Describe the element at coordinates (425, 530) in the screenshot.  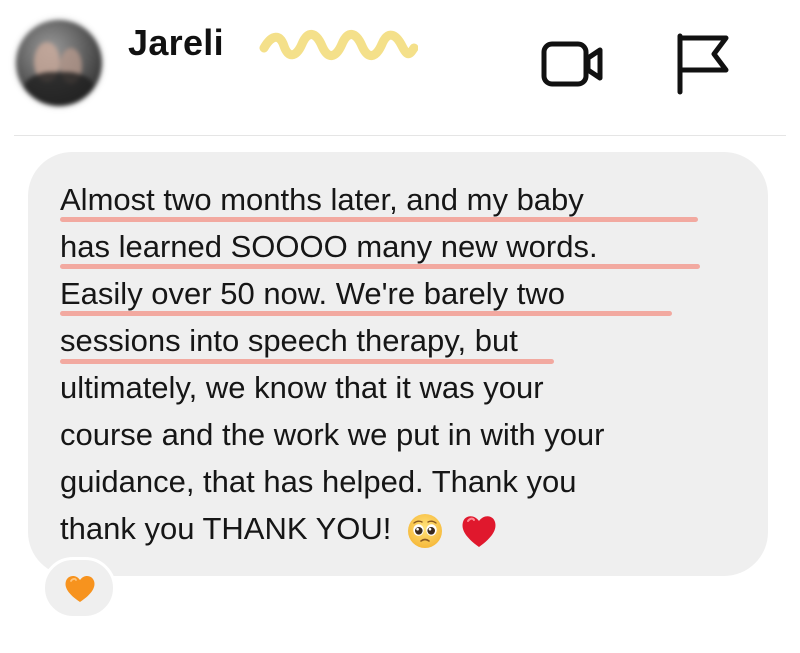
I see `pleading-face-emoji-icon` at that location.